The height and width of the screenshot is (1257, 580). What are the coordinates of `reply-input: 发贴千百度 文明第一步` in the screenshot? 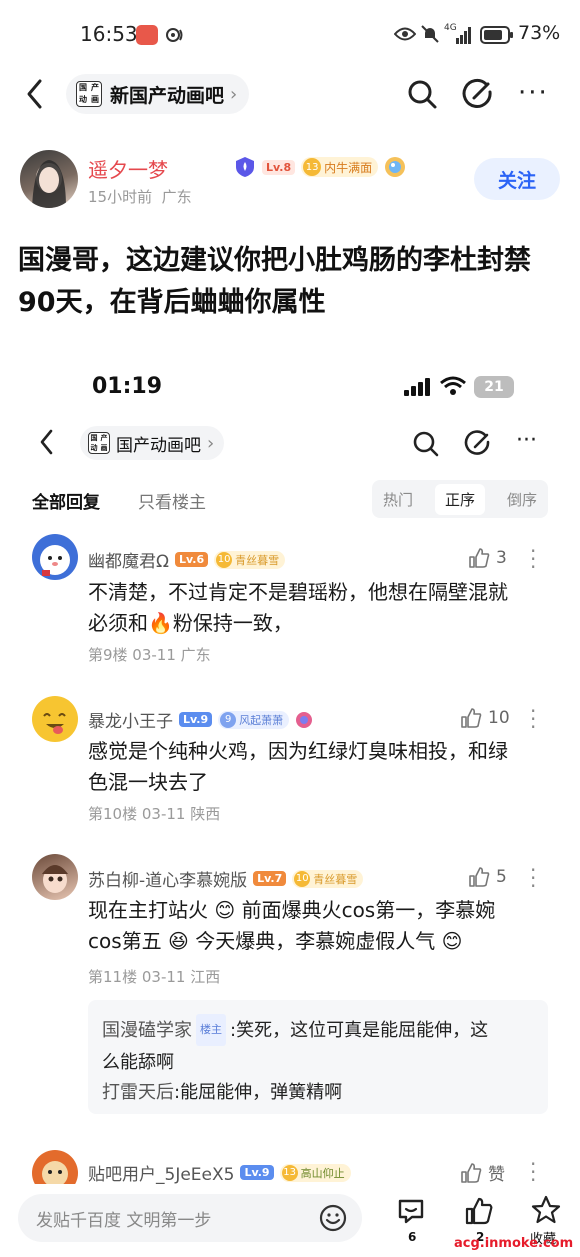 It's located at (190, 1218).